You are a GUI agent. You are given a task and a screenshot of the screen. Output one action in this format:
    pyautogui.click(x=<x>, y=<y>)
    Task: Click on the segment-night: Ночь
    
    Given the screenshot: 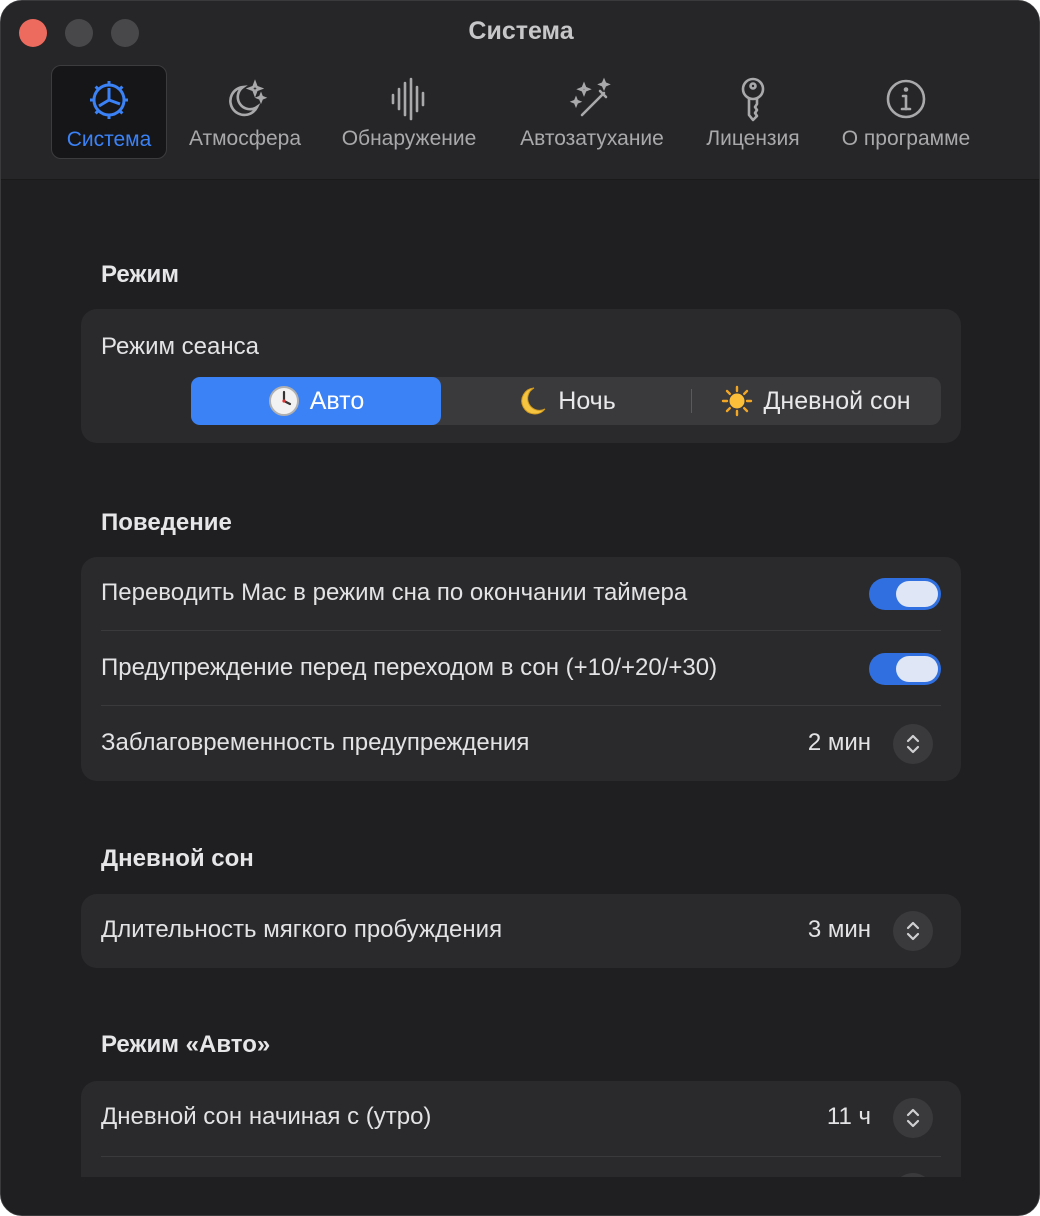 What is the action you would take?
    pyautogui.click(x=566, y=401)
    